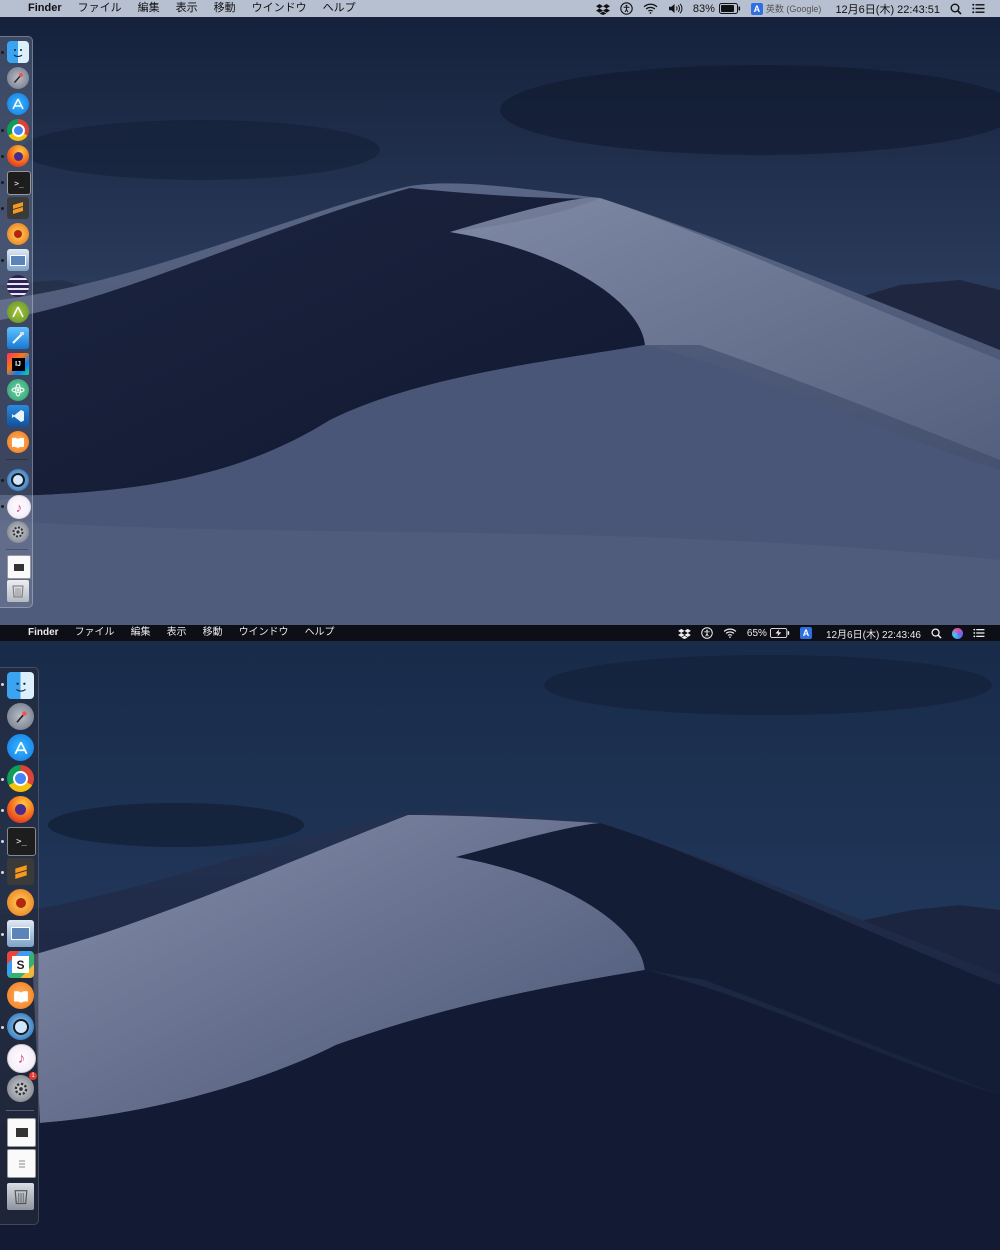  What do you see at coordinates (21, 1163) in the screenshot?
I see `document-icon` at bounding box center [21, 1163].